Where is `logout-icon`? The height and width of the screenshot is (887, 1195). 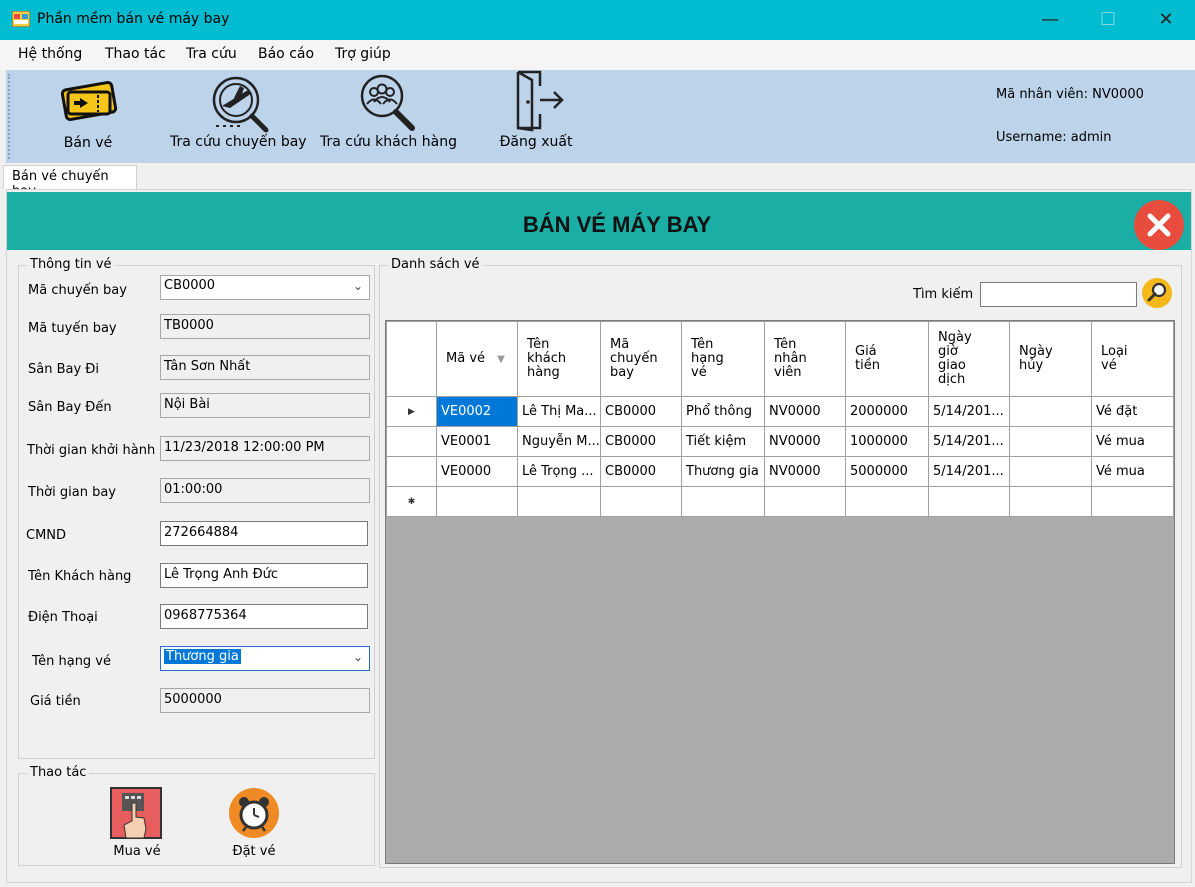
logout-icon is located at coordinates (540, 101).